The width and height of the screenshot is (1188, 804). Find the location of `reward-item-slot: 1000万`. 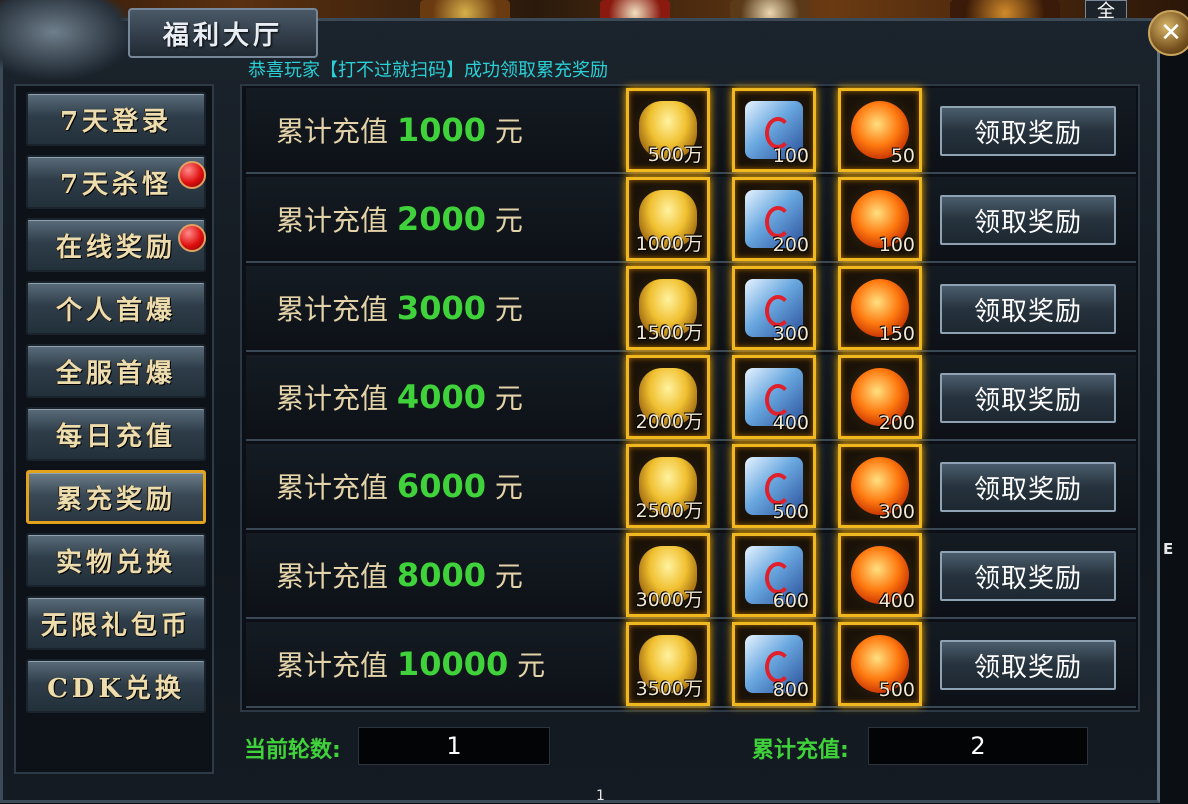

reward-item-slot: 1000万 is located at coordinates (668, 219).